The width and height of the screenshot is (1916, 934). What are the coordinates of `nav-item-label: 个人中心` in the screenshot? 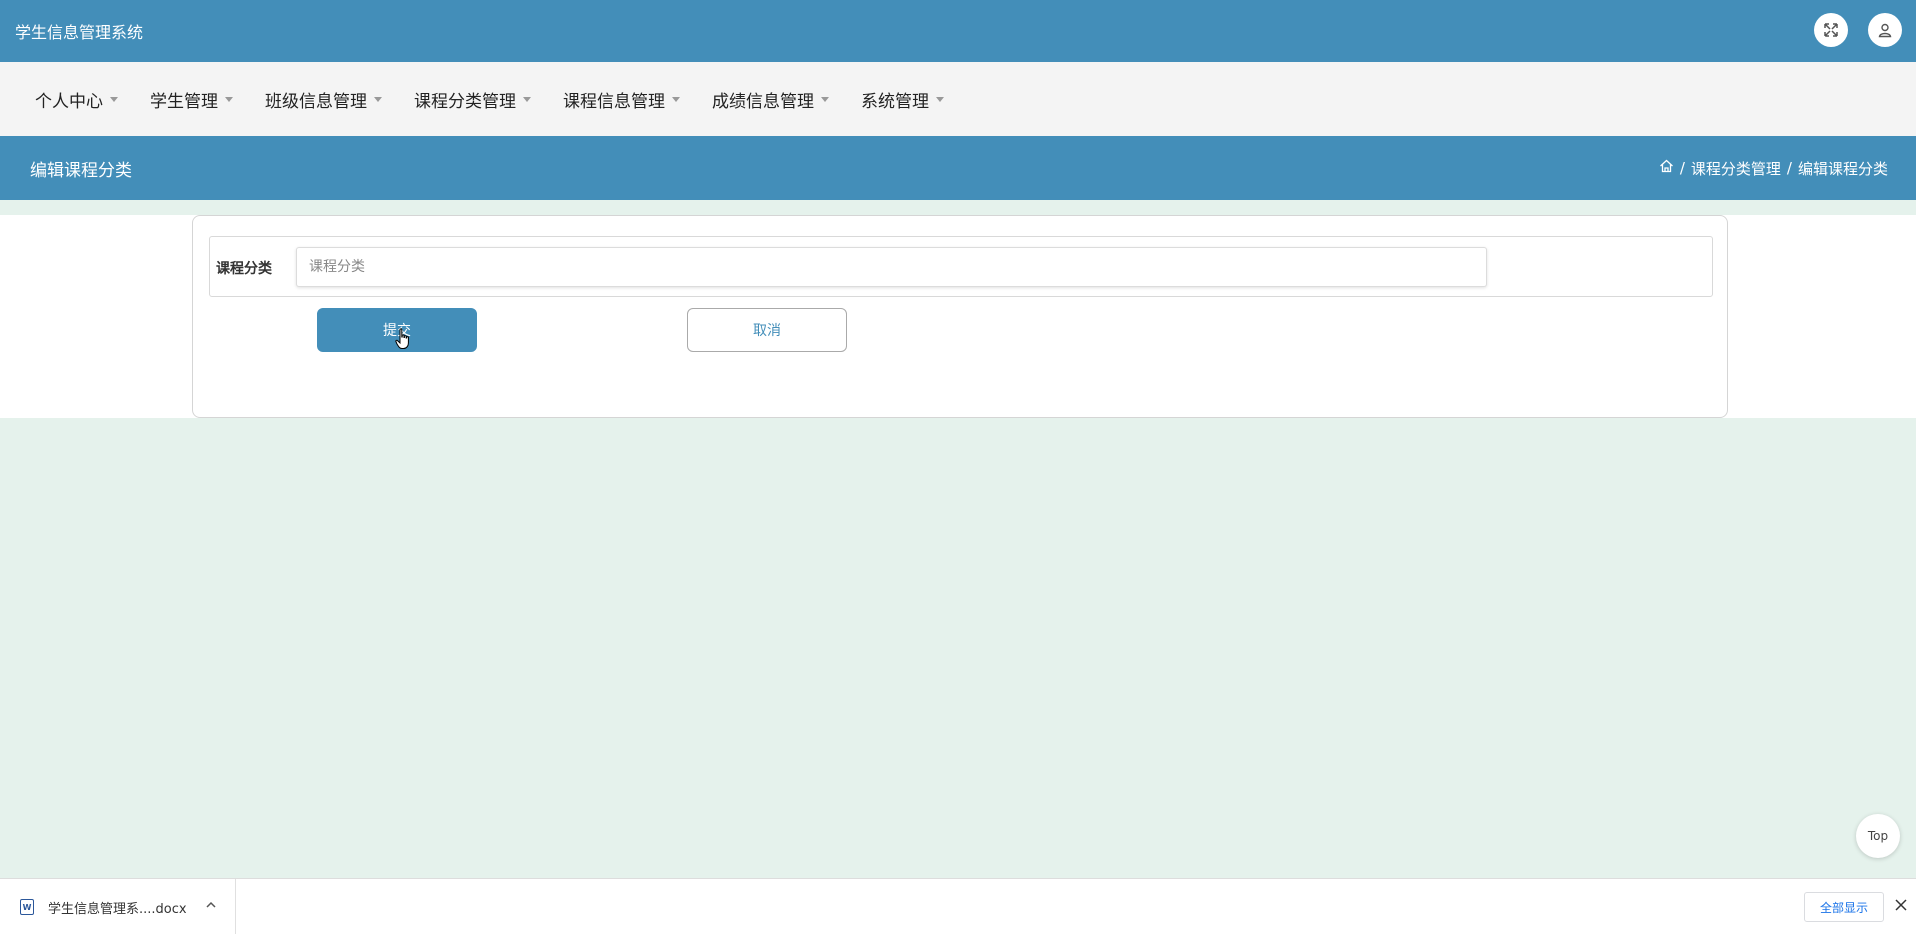 It's located at (69, 101).